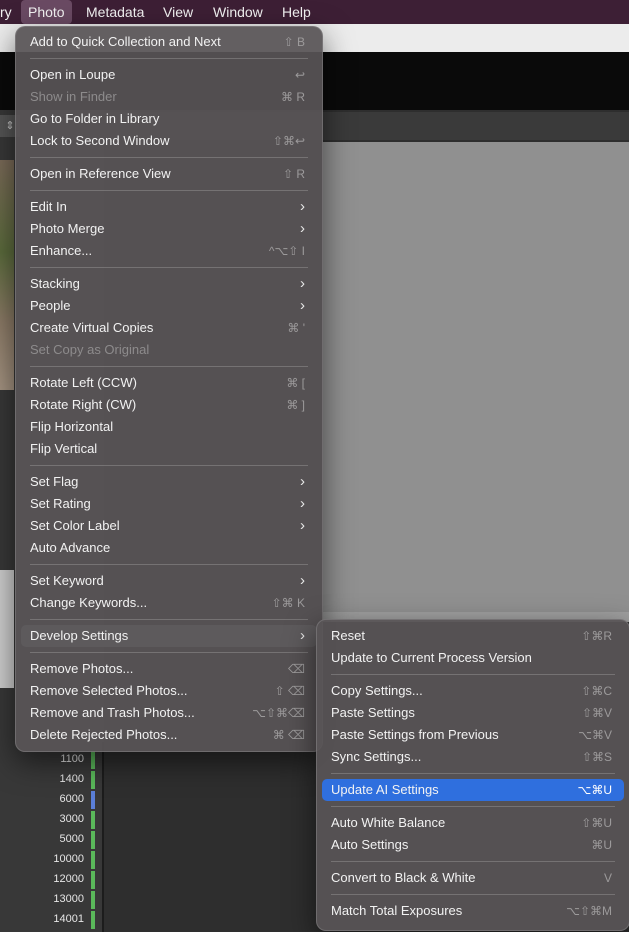 The image size is (629, 932). What do you see at coordinates (169, 449) in the screenshot?
I see `menu-item-flip-vertical: Flip Vertical` at bounding box center [169, 449].